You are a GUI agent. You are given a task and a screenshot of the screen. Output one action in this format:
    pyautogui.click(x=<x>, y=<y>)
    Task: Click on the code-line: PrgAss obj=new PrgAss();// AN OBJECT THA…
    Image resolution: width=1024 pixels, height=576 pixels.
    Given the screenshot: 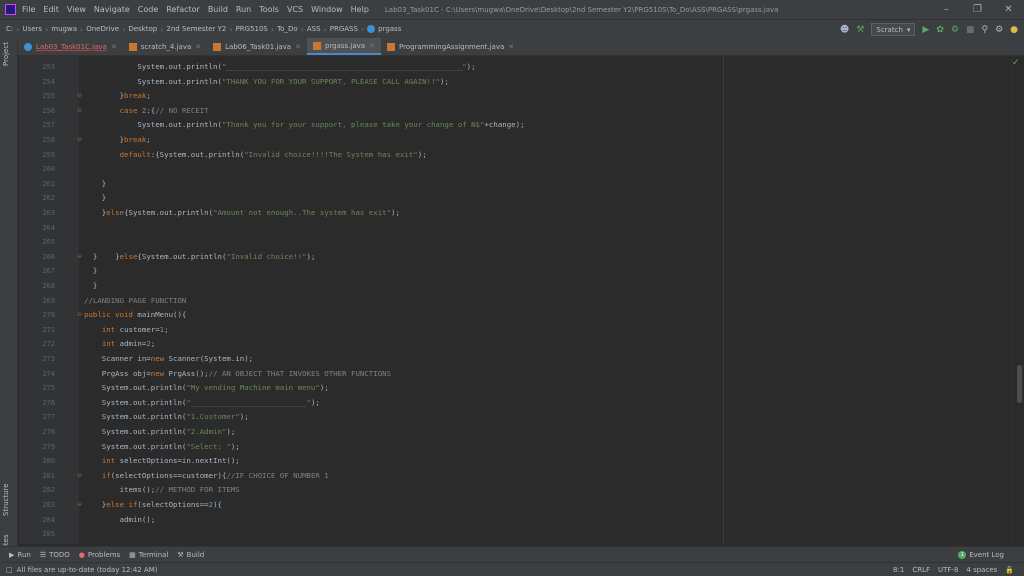 What is the action you would take?
    pyautogui.click(x=237, y=374)
    